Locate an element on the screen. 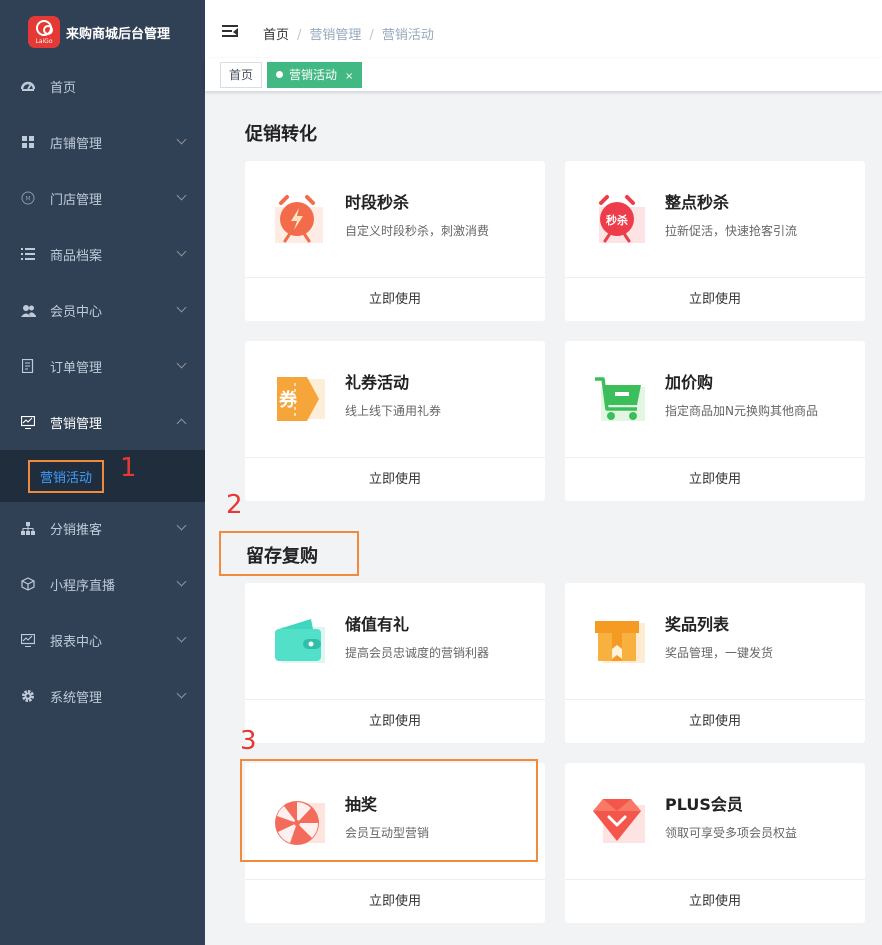 The image size is (882, 945). order-icon is located at coordinates (28, 366).